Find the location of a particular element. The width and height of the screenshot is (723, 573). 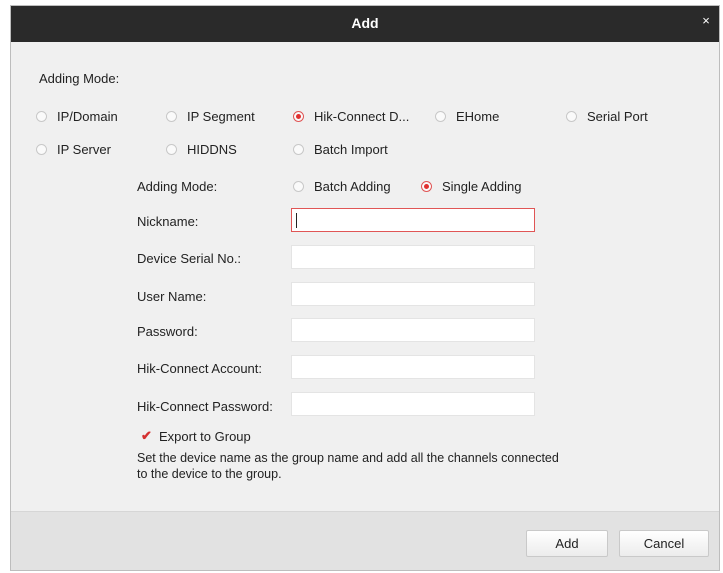

dialog-footer: Add Cancel is located at coordinates (365, 540).